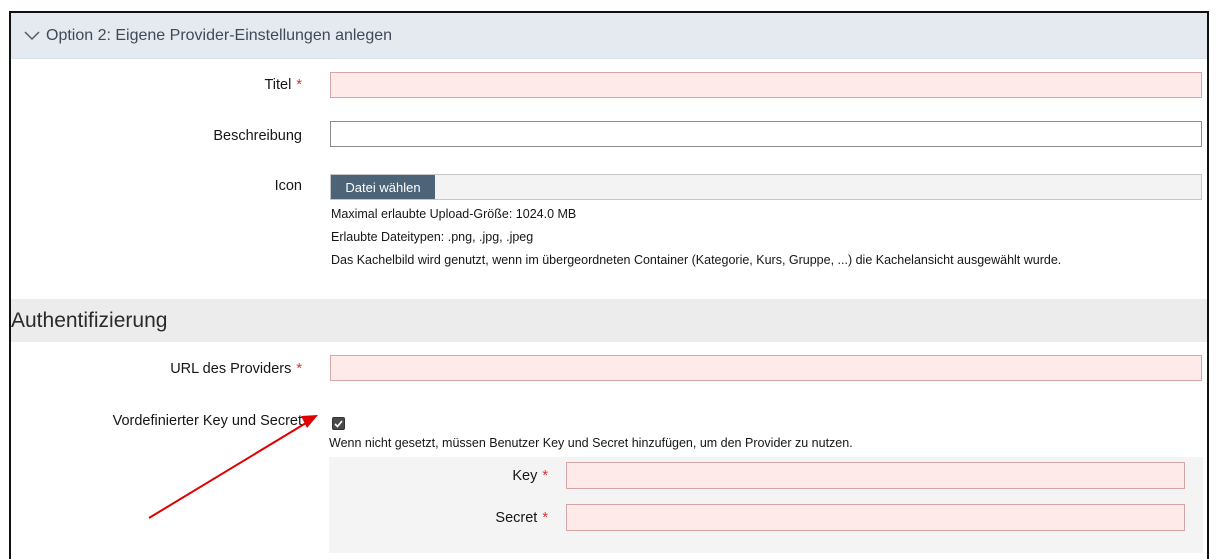 The height and width of the screenshot is (559, 1216). I want to click on titel-label: Titel *, so click(283, 85).